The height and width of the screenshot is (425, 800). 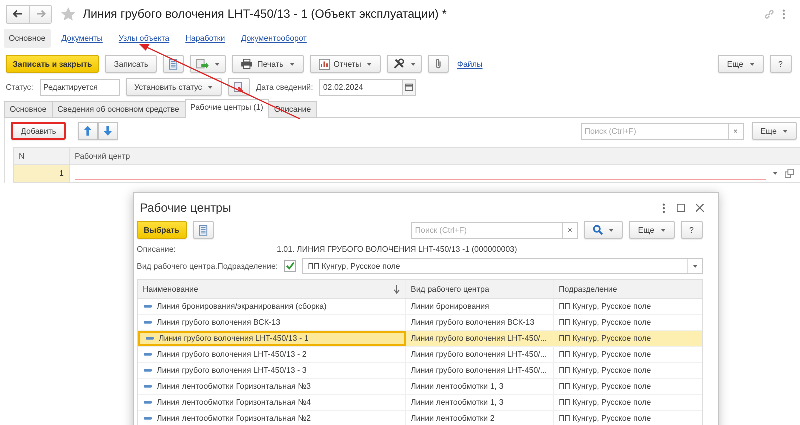 I want to click on list-button, so click(x=203, y=230).